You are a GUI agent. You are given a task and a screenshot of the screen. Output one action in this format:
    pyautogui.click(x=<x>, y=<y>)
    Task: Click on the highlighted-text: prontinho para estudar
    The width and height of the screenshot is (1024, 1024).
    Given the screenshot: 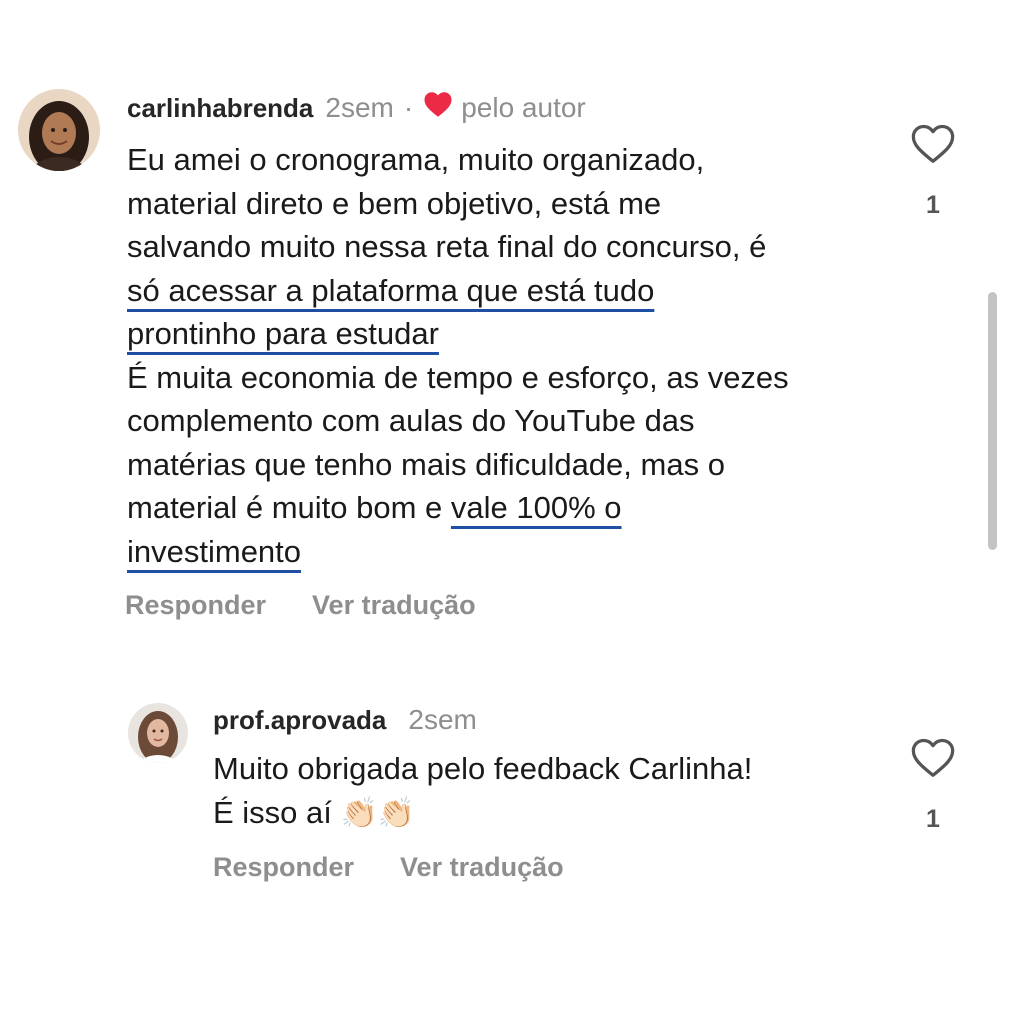 What is the action you would take?
    pyautogui.click(x=283, y=333)
    